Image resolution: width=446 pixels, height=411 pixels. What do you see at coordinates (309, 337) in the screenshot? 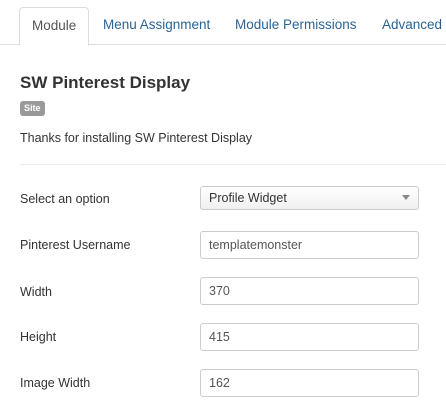
I see `height-input` at bounding box center [309, 337].